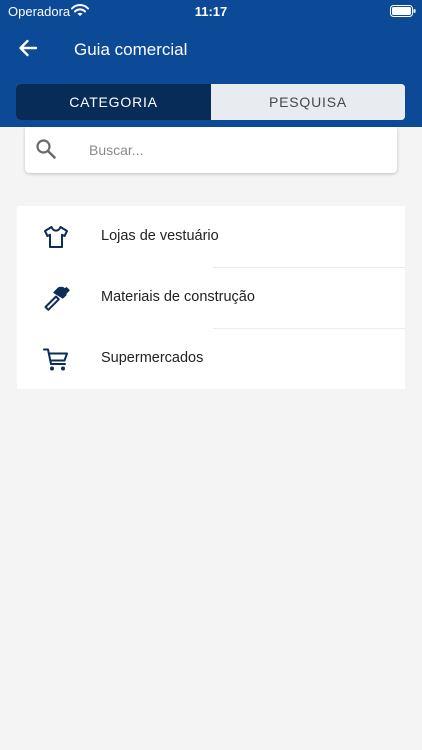 This screenshot has height=750, width=422. Describe the element at coordinates (46, 149) in the screenshot. I see `search-icon` at that location.